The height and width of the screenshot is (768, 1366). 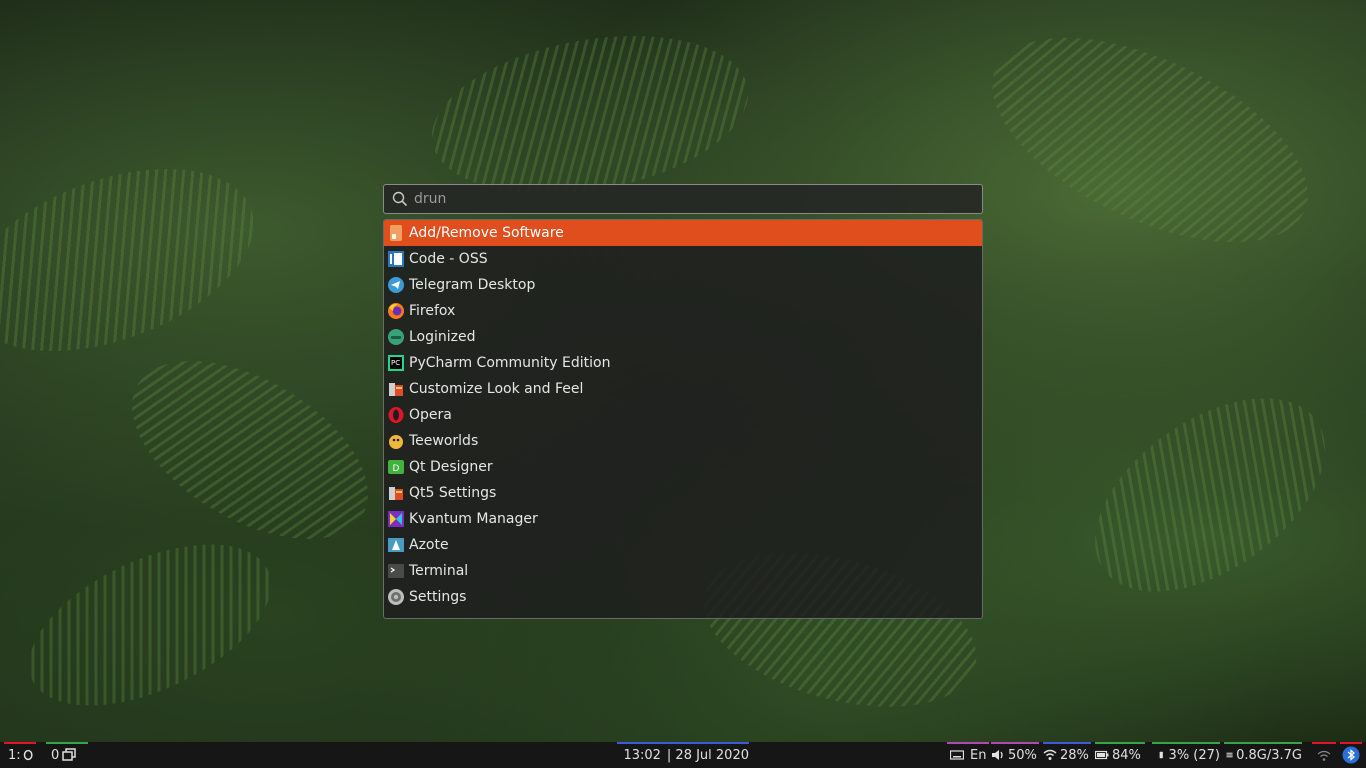 I want to click on wifi-indicator, so click(x=1067, y=743).